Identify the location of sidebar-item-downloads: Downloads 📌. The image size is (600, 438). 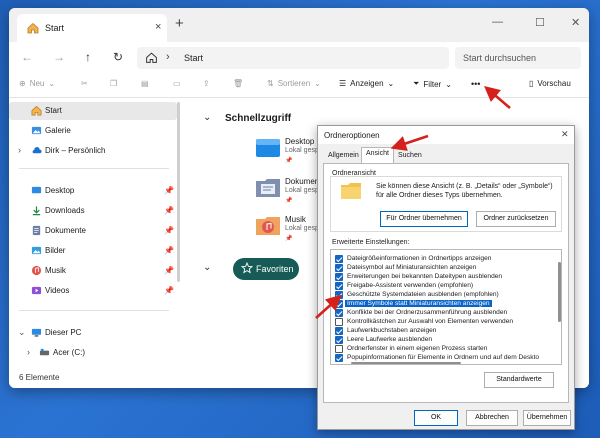
(93, 211).